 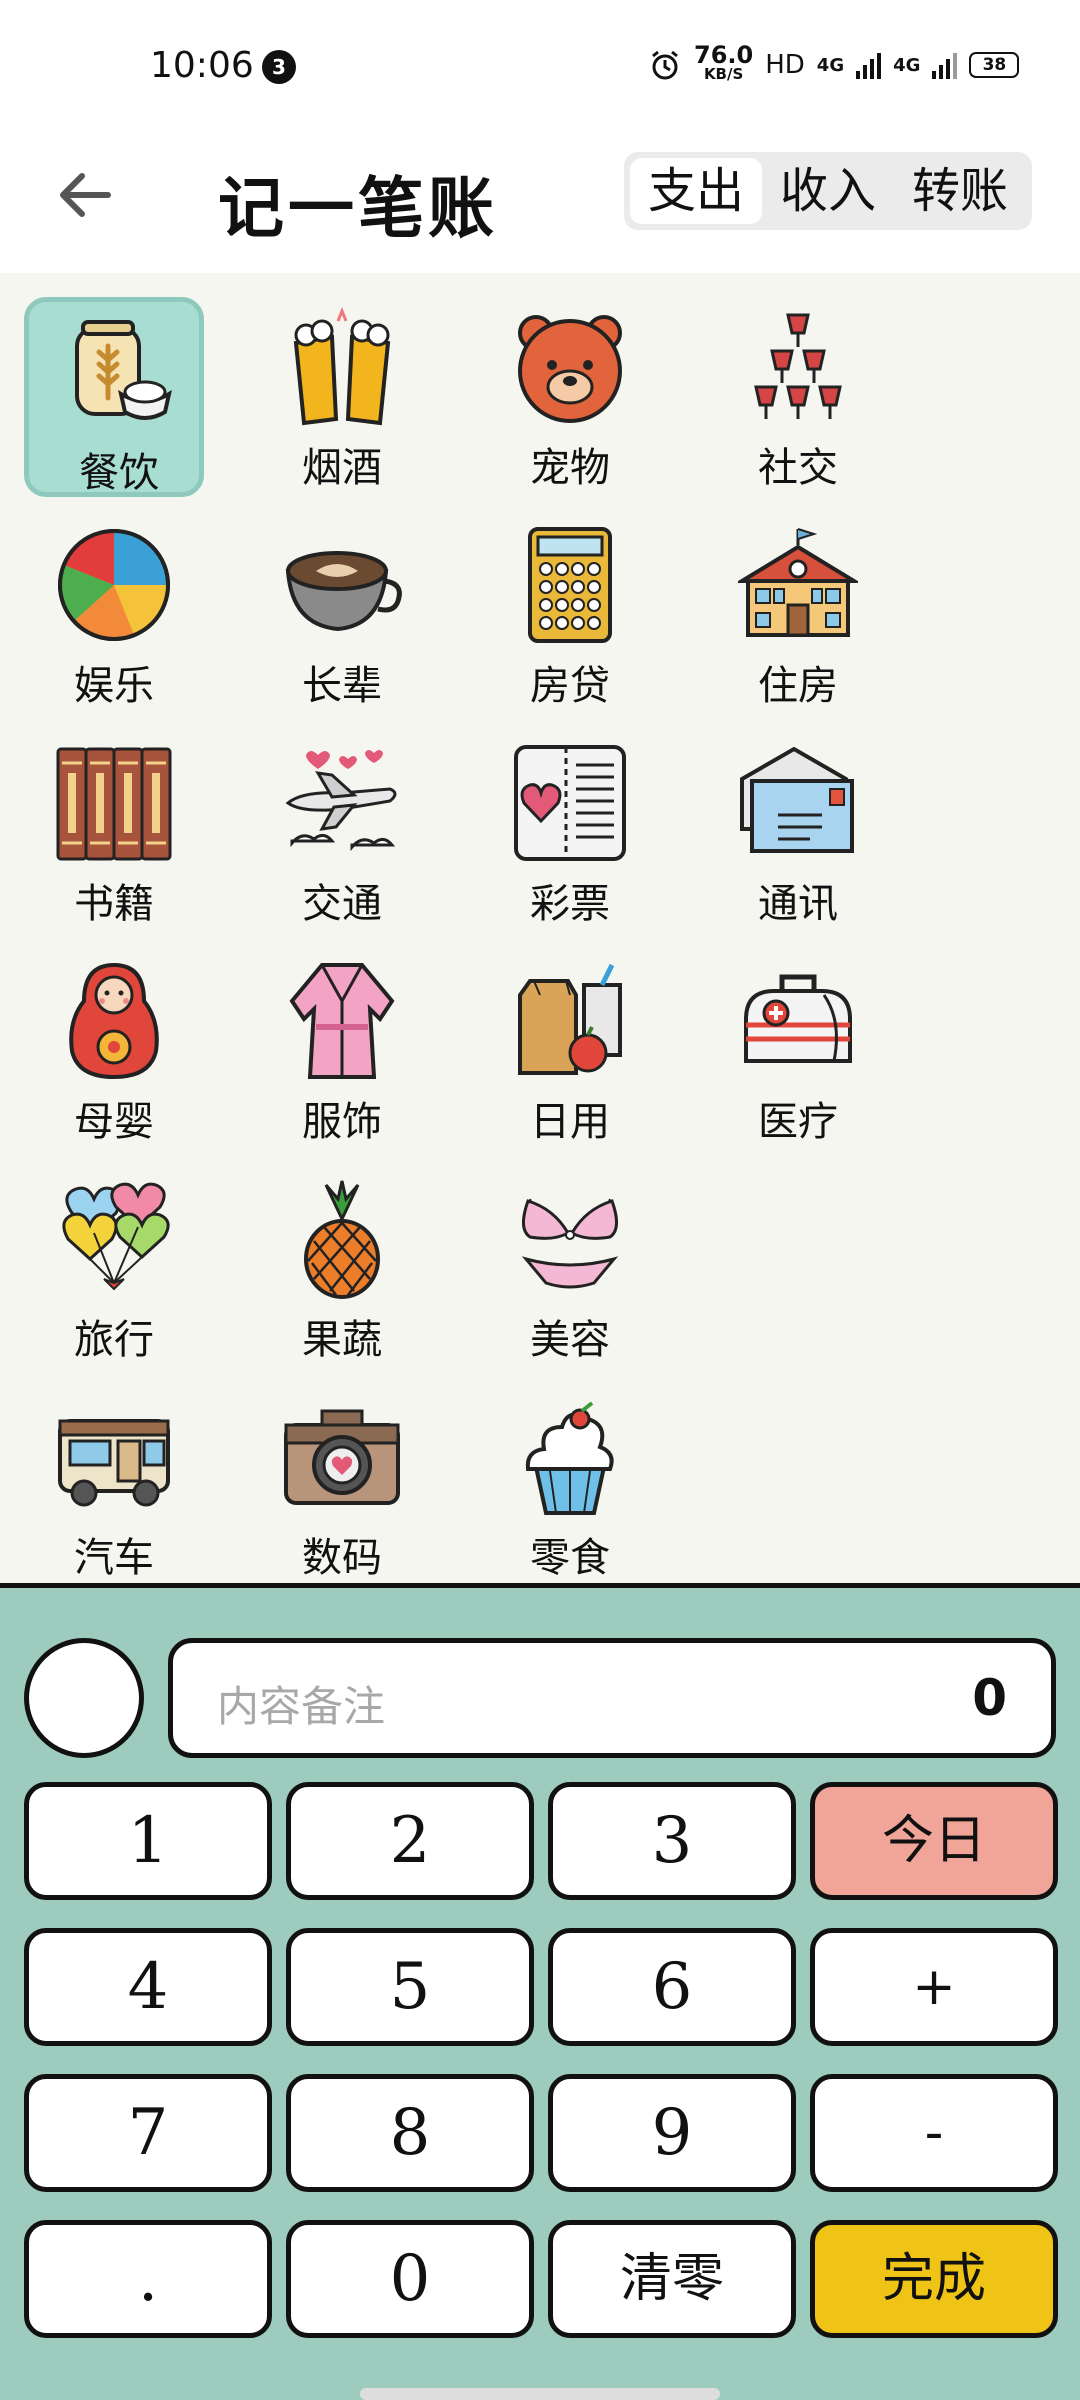 I want to click on category-label: 烟酒, so click(x=342, y=468).